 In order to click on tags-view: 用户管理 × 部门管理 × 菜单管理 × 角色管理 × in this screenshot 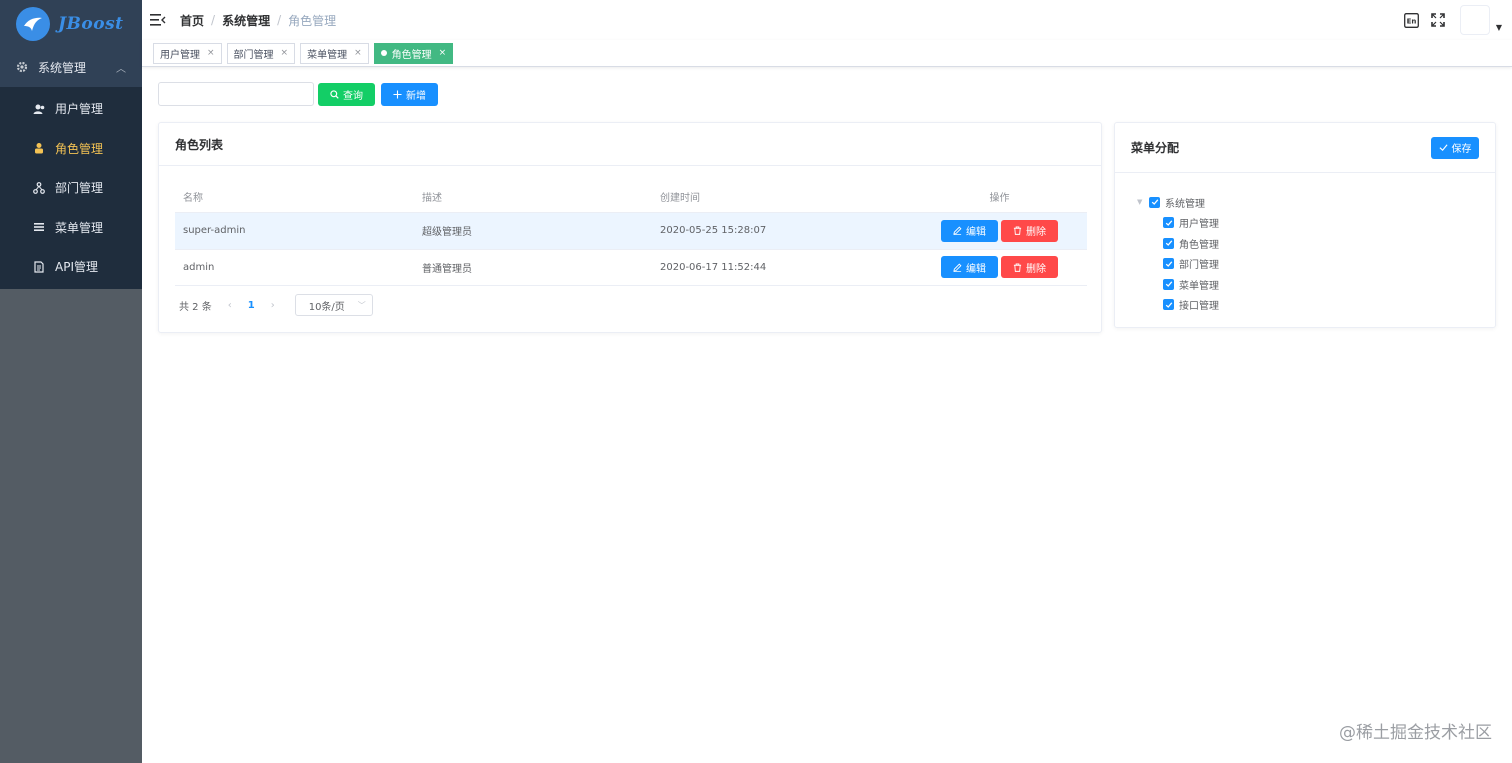, I will do `click(827, 53)`.